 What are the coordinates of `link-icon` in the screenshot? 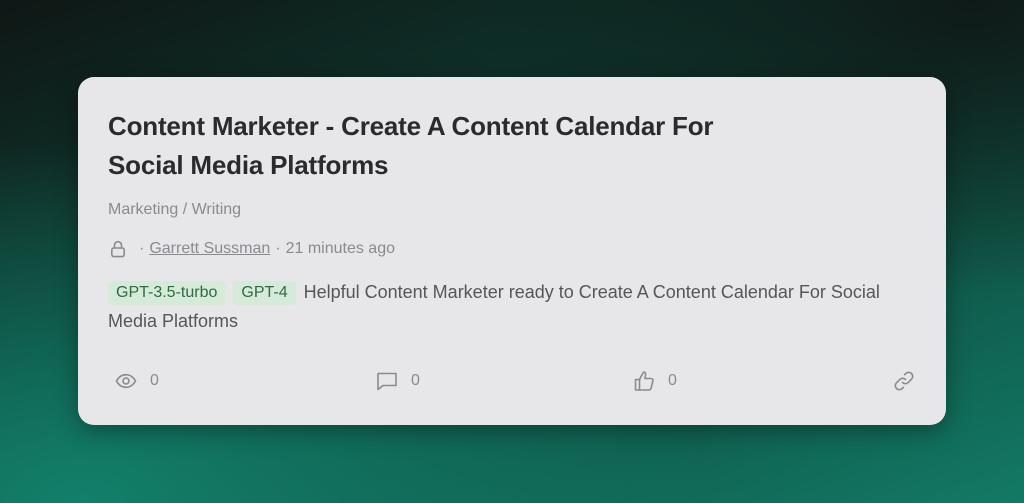 It's located at (904, 381).